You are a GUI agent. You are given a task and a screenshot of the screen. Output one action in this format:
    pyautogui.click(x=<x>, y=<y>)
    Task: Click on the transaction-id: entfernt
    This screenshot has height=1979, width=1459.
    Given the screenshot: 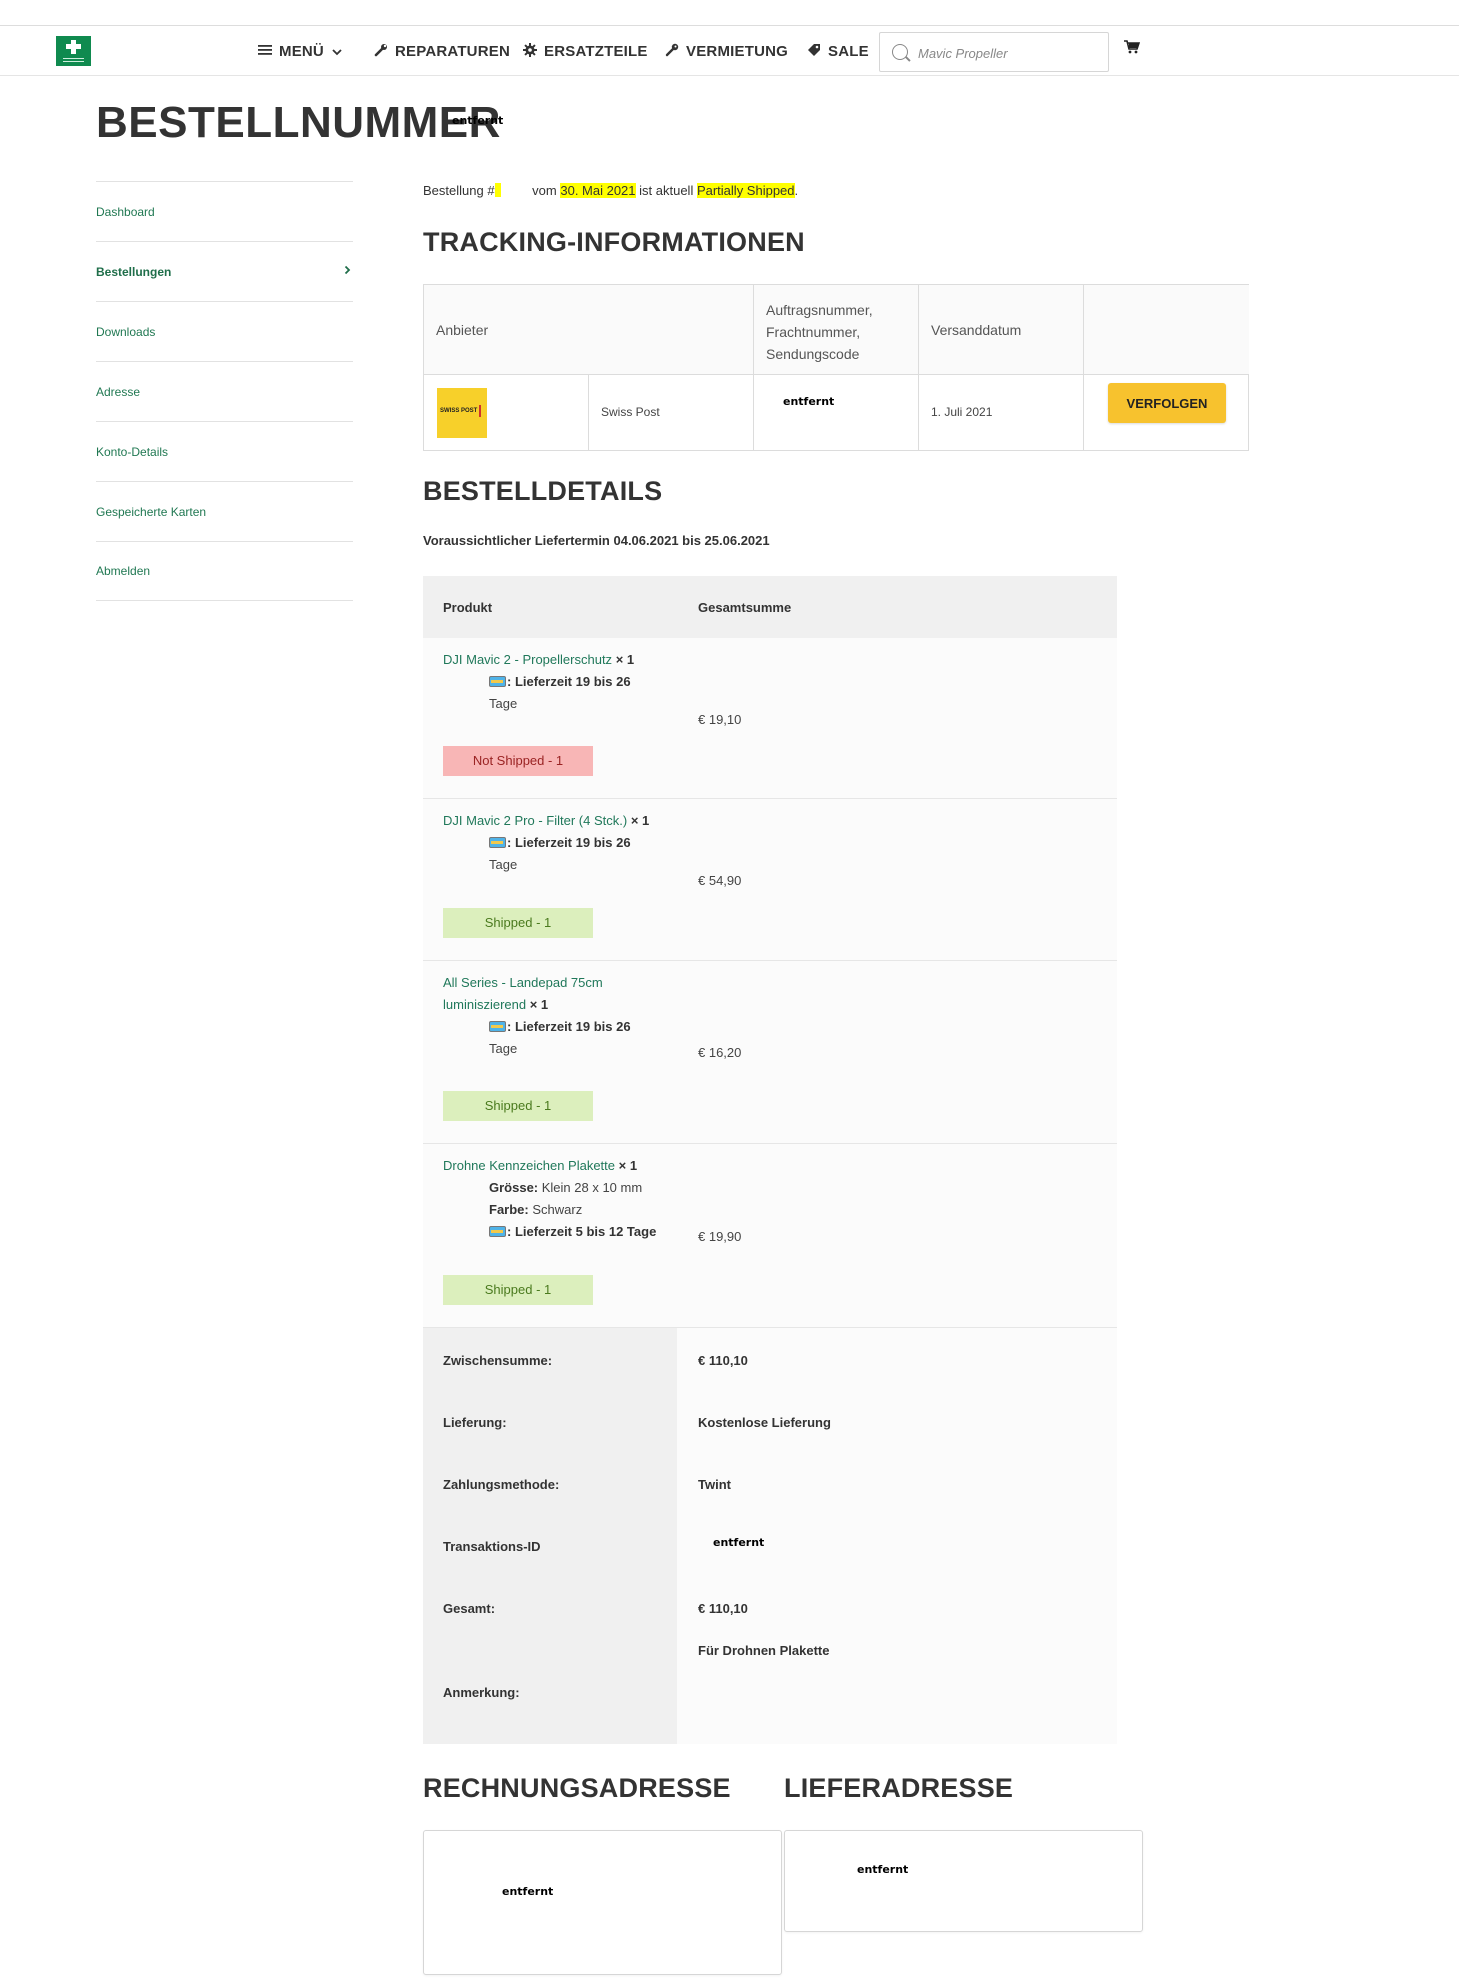 What is the action you would take?
    pyautogui.click(x=739, y=1542)
    